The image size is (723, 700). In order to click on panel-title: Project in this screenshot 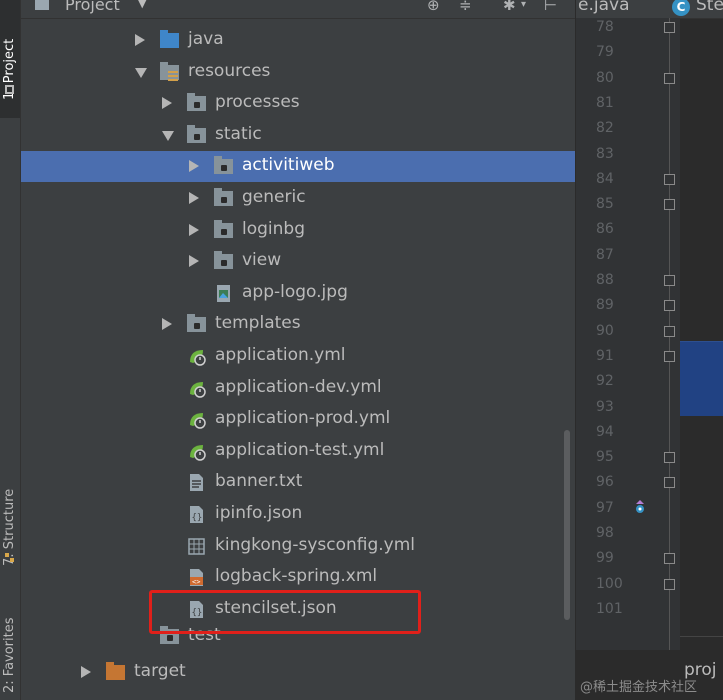, I will do `click(92, 7)`.